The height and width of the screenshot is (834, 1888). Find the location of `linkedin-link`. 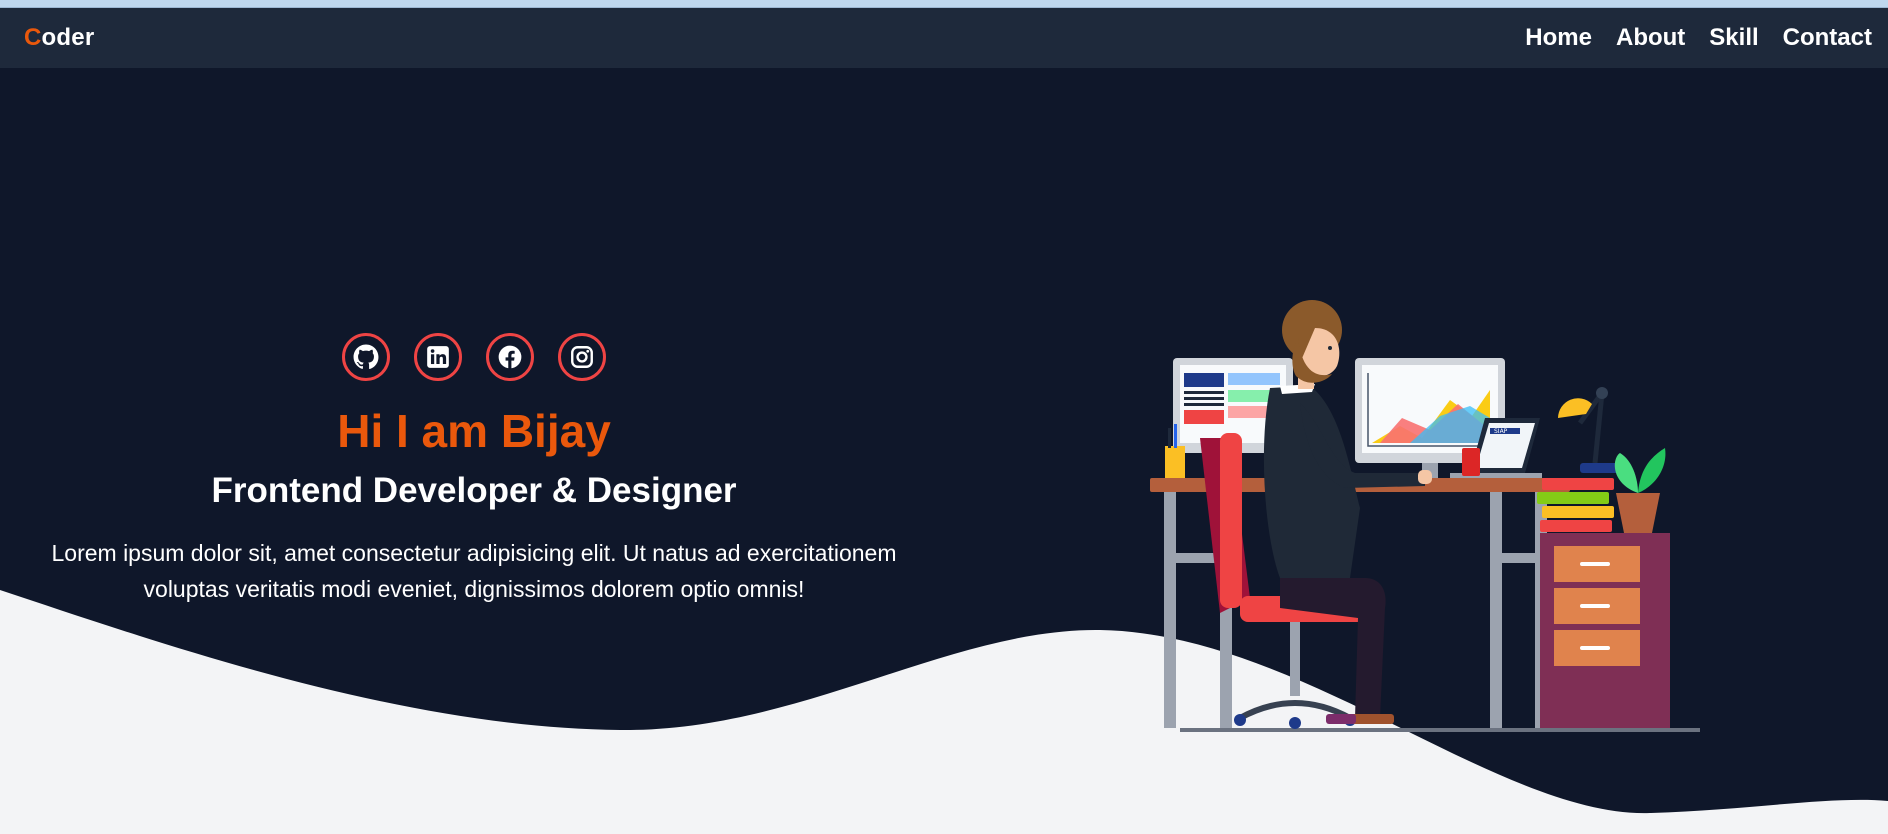

linkedin-link is located at coordinates (438, 357).